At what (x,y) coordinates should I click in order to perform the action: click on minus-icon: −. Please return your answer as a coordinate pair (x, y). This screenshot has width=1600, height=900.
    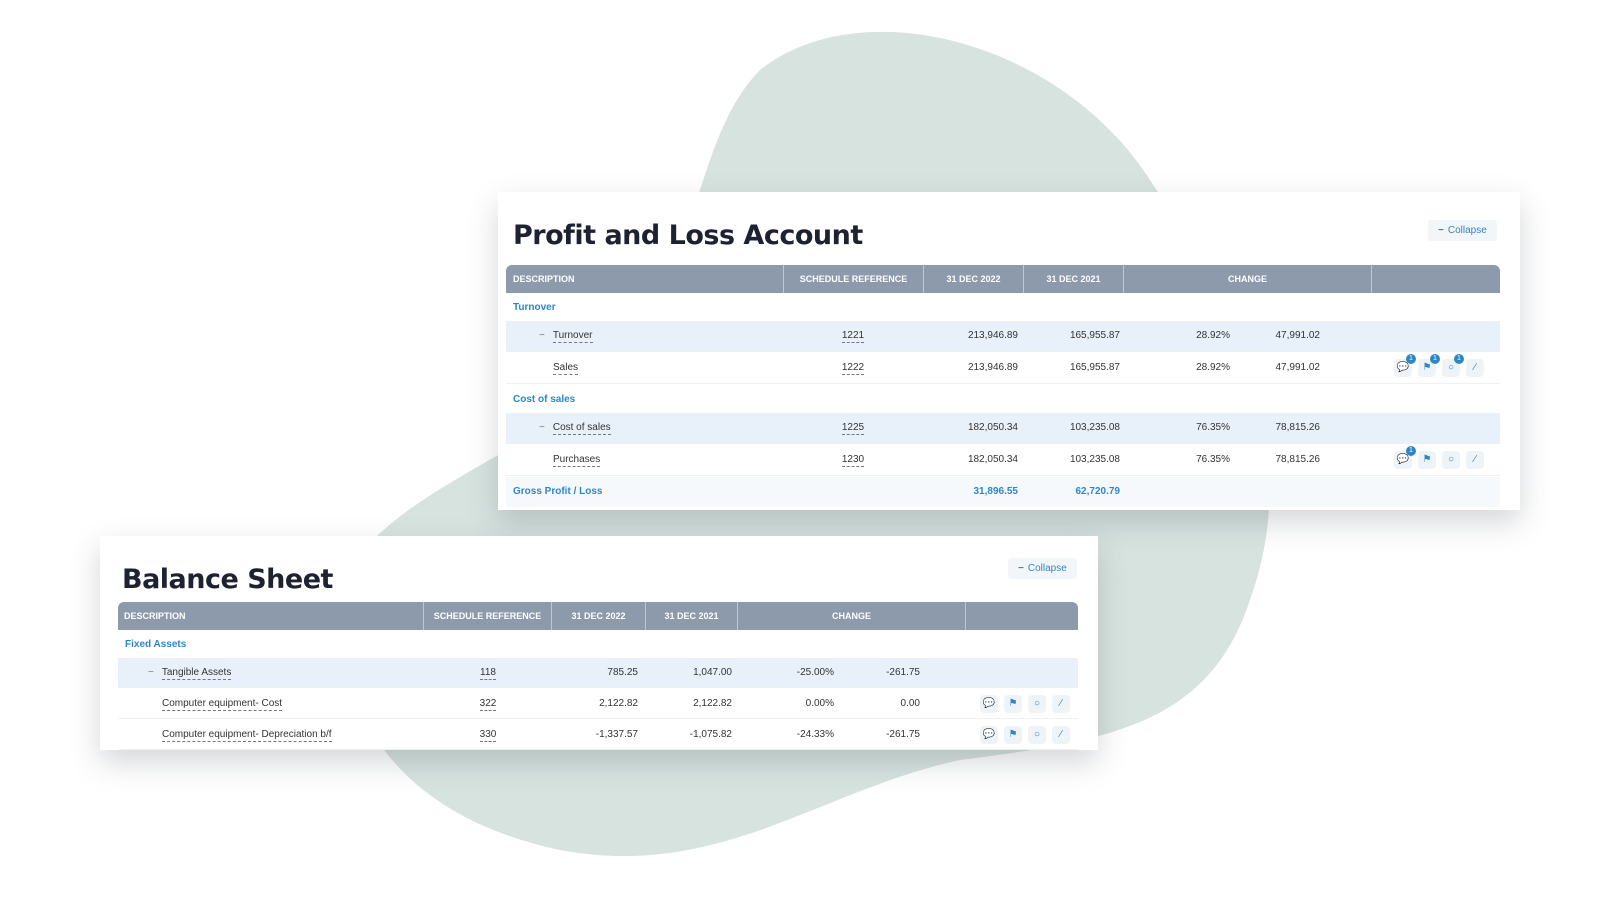
    Looking at the image, I should click on (1021, 568).